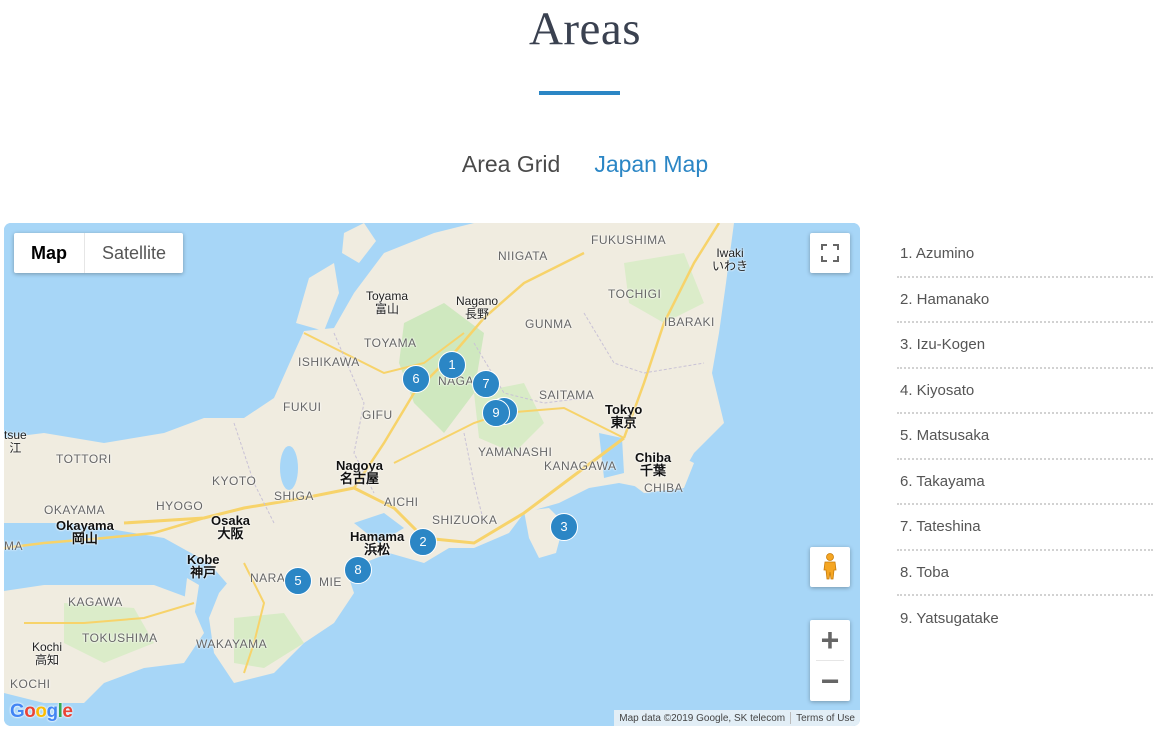 The image size is (1170, 740). What do you see at coordinates (294, 496) in the screenshot?
I see `label-shiga: SHIGA` at bounding box center [294, 496].